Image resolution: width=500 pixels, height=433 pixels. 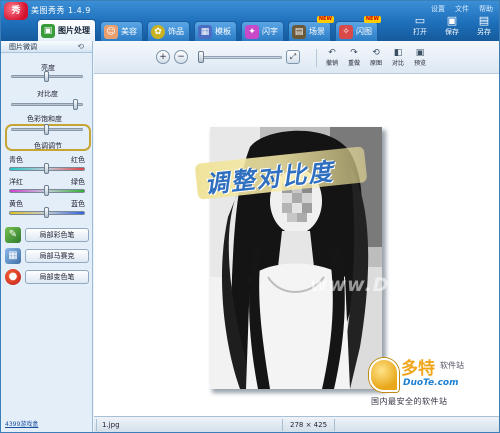 I want to click on zoom-out-button: −, so click(x=181, y=57).